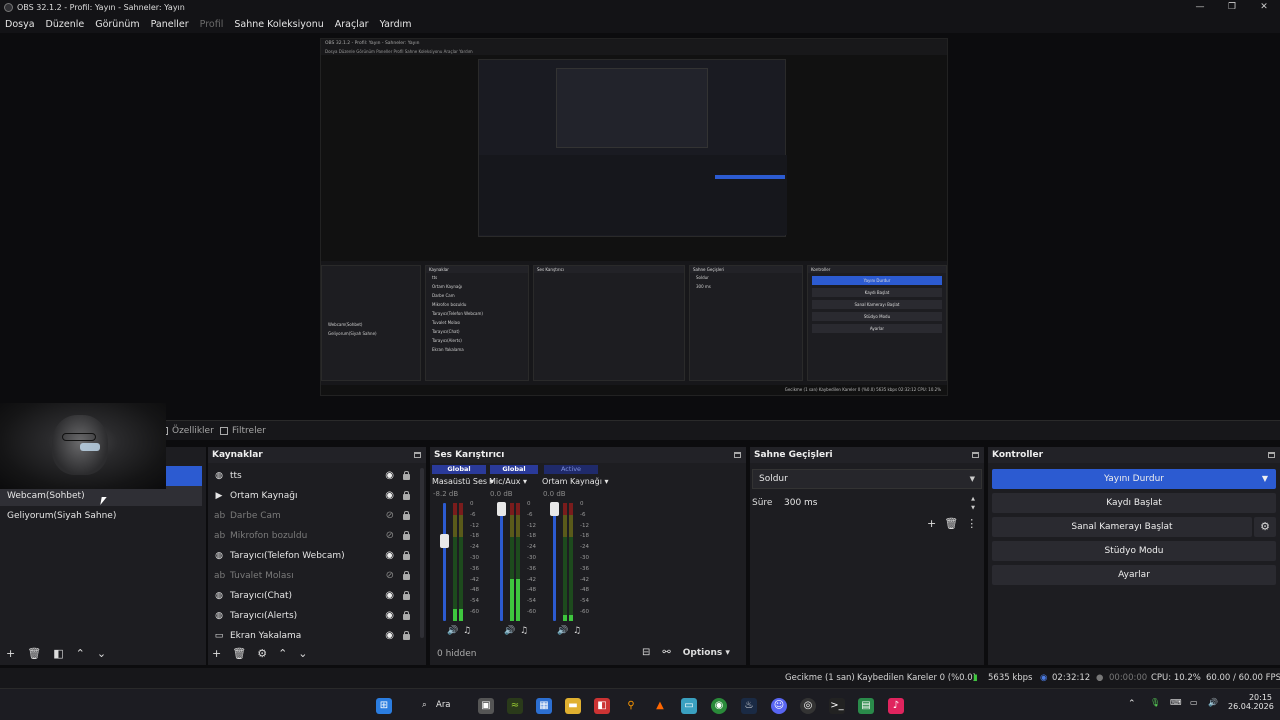  Describe the element at coordinates (544, 706) in the screenshot. I see `store-icon: ▦` at that location.